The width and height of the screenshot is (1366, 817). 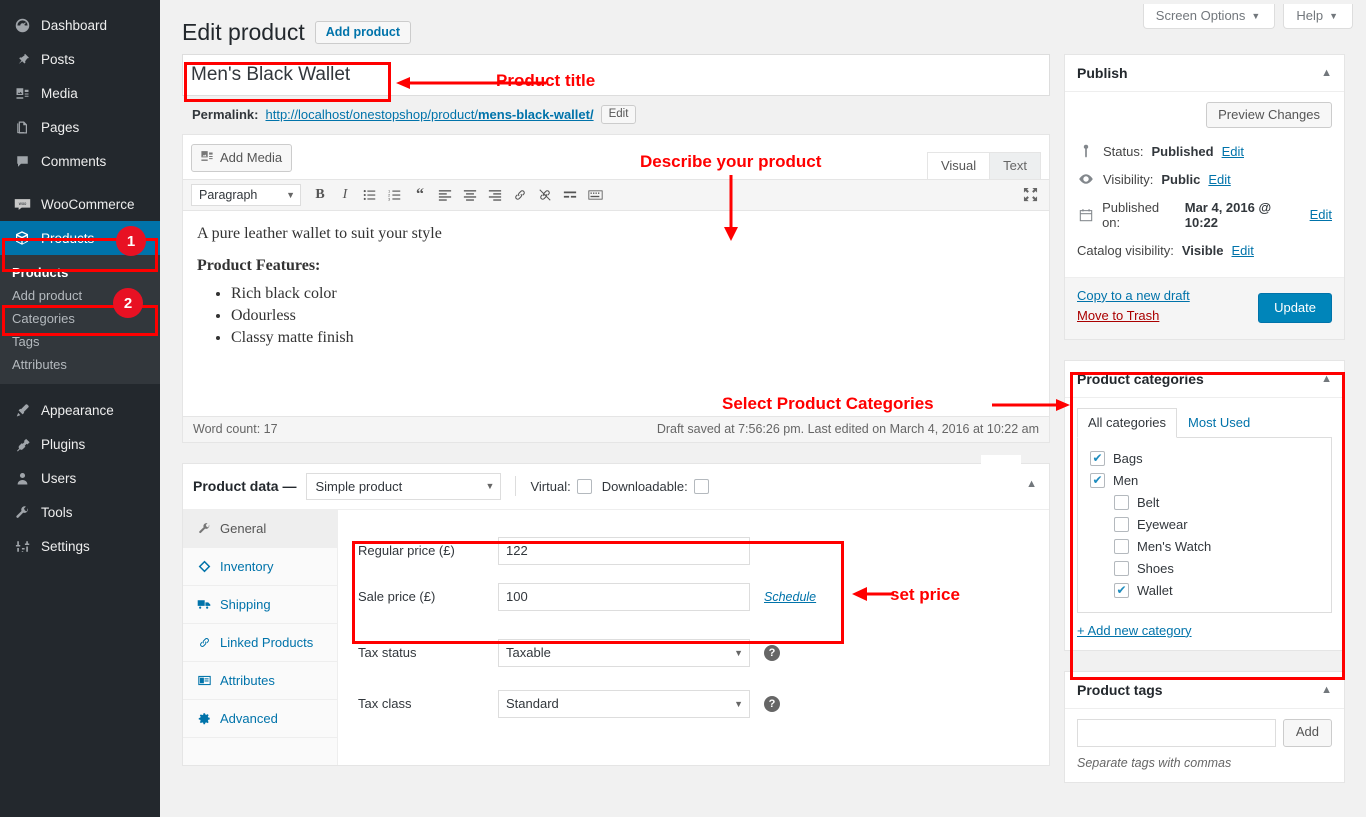 I want to click on sidebar-item-pages: Pages, so click(x=80, y=127).